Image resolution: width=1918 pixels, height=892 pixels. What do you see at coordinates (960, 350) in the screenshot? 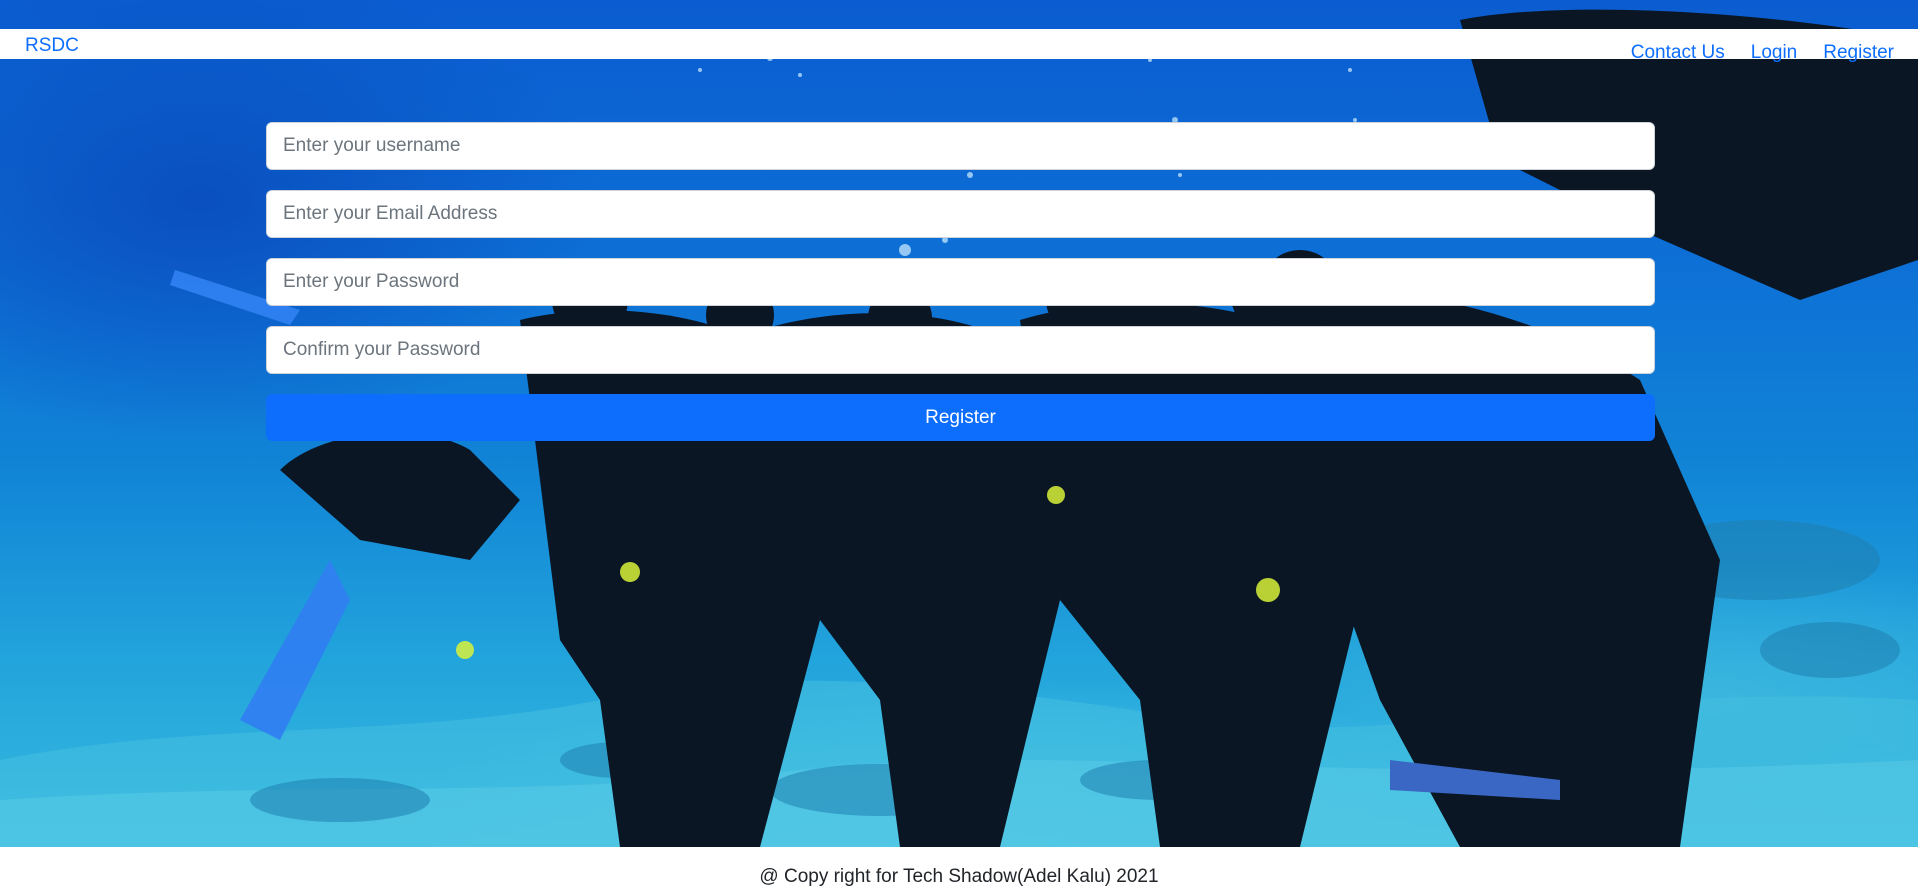
I see `confirm-password-input` at bounding box center [960, 350].